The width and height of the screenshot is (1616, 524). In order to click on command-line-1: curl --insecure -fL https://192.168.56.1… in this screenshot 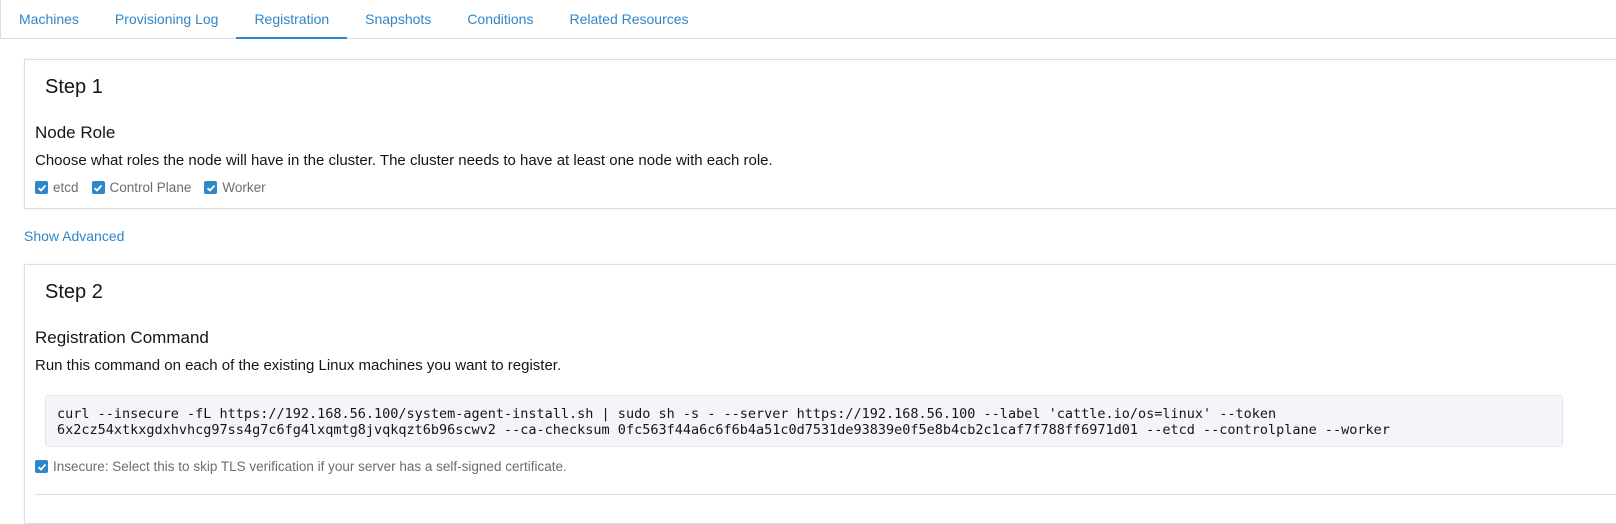, I will do `click(667, 414)`.